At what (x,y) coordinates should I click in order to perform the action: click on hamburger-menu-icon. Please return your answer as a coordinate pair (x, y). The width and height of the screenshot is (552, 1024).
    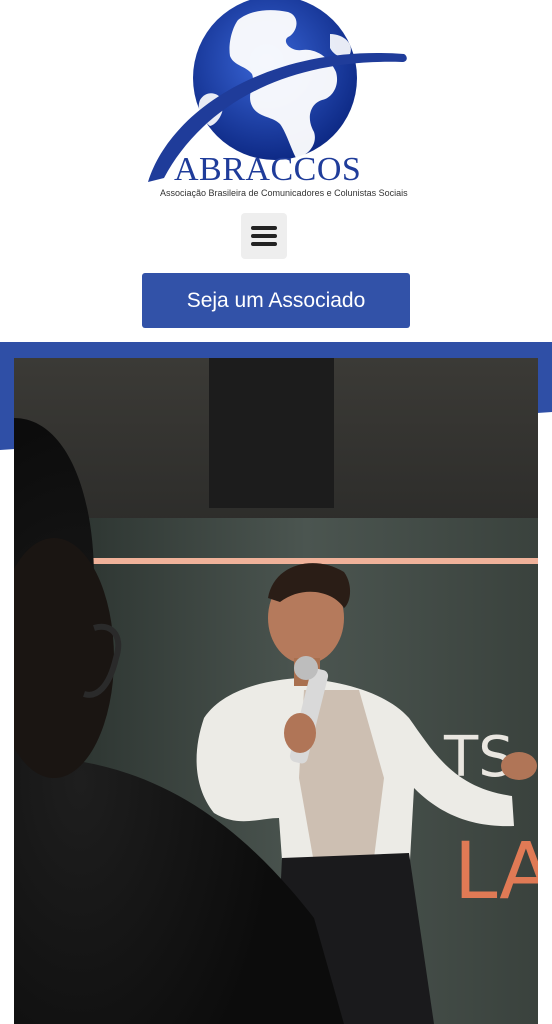
    Looking at the image, I should click on (264, 236).